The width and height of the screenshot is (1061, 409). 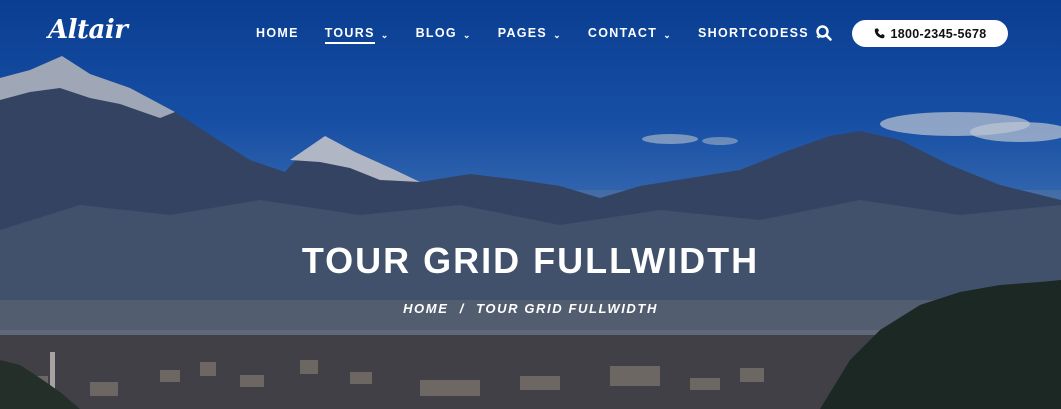 What do you see at coordinates (753, 33) in the screenshot?
I see `nav-label: SHORTCODESS` at bounding box center [753, 33].